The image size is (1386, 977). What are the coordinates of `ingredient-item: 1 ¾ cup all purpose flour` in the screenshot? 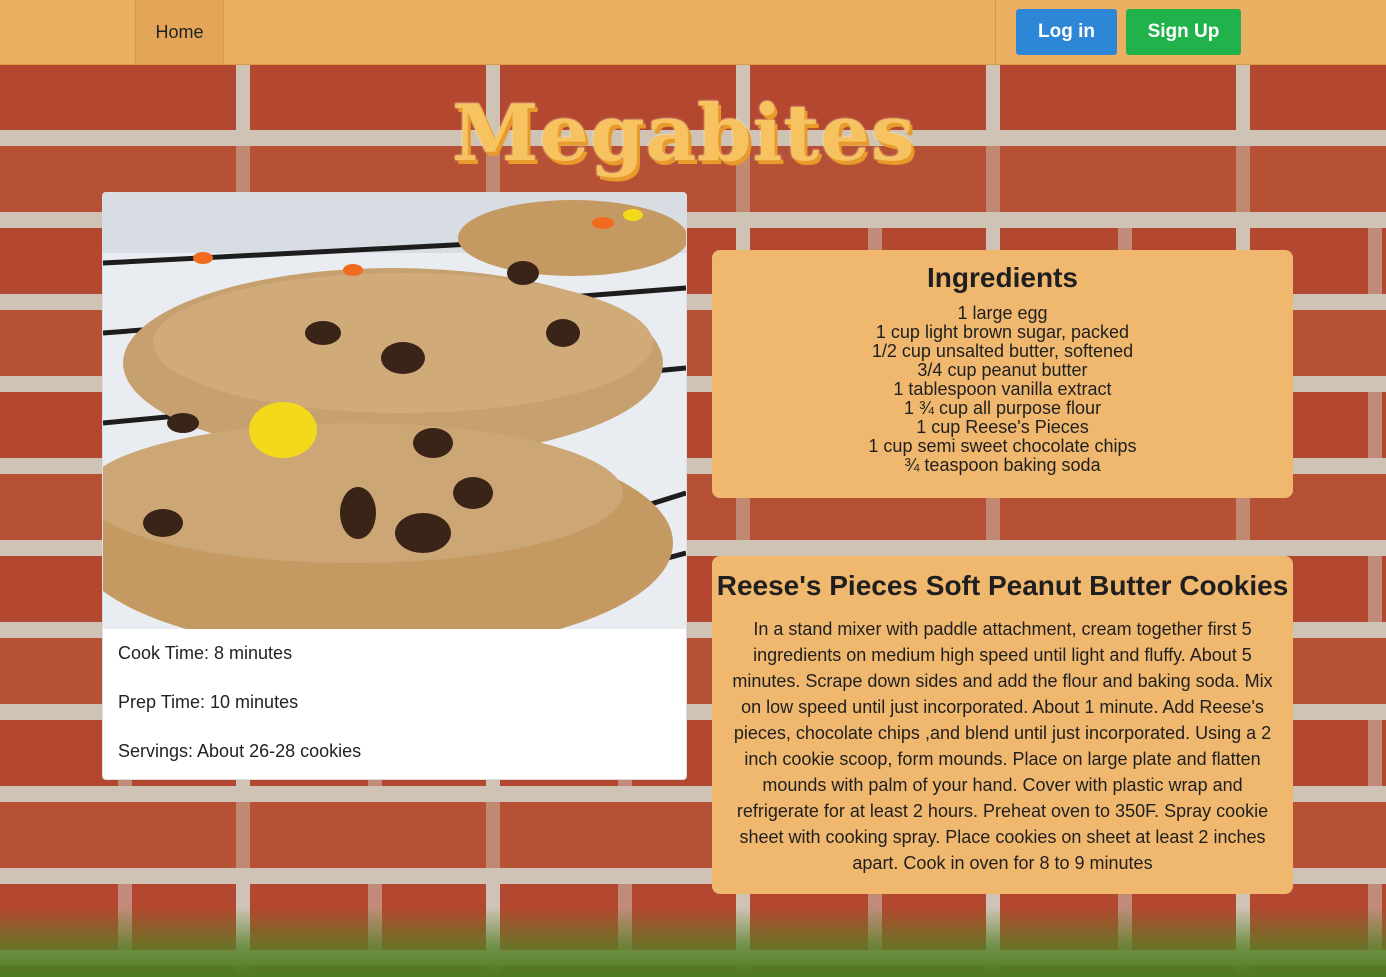 It's located at (1002, 408).